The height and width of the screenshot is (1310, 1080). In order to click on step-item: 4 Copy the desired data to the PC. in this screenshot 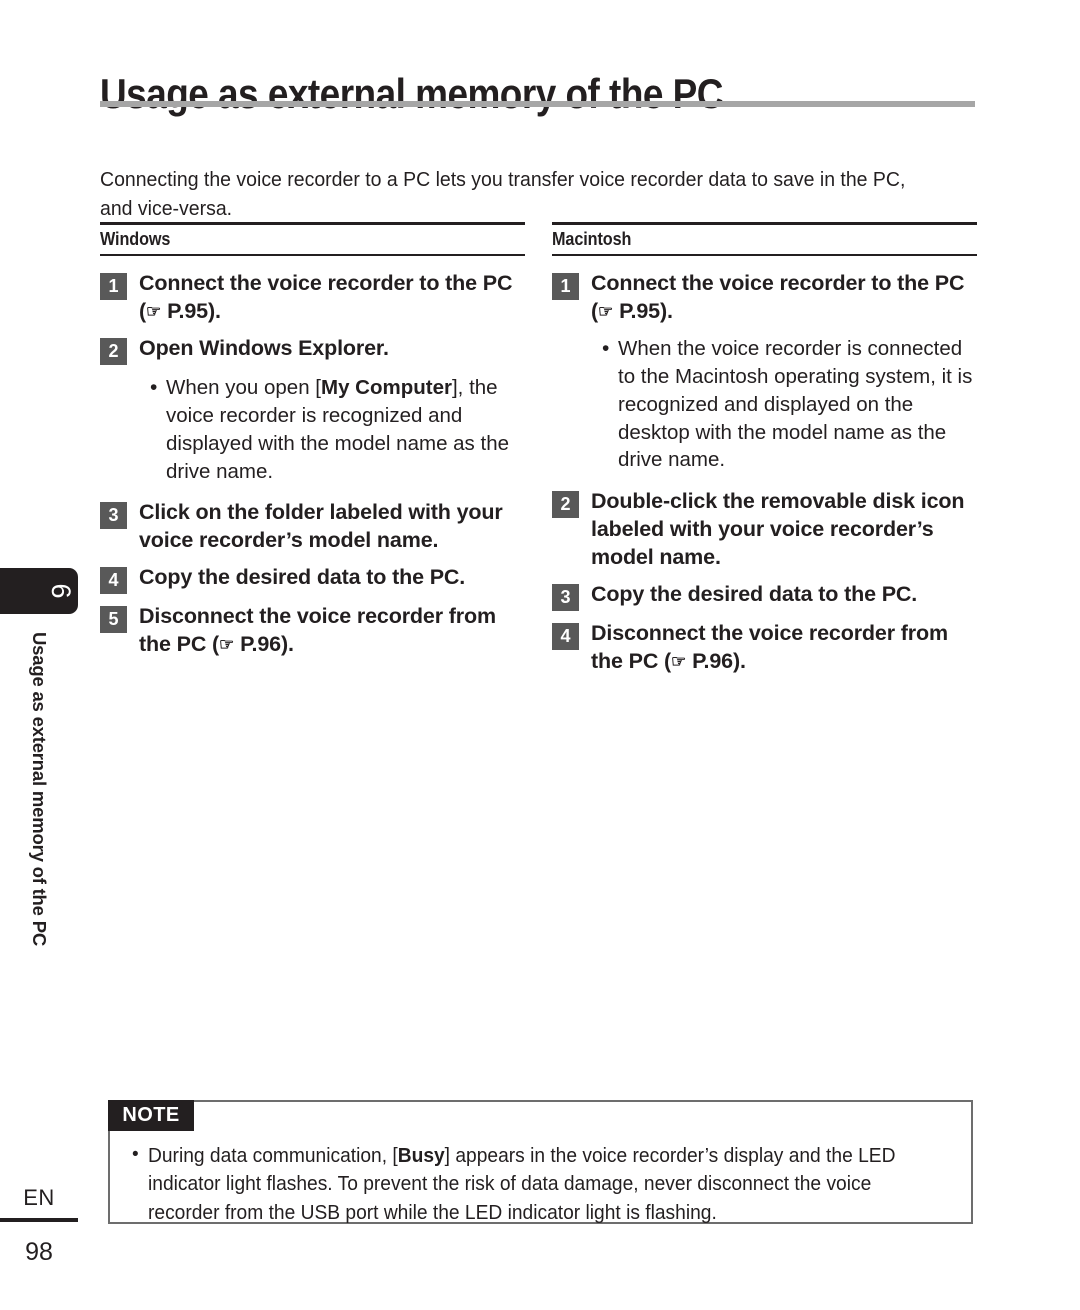, I will do `click(312, 579)`.